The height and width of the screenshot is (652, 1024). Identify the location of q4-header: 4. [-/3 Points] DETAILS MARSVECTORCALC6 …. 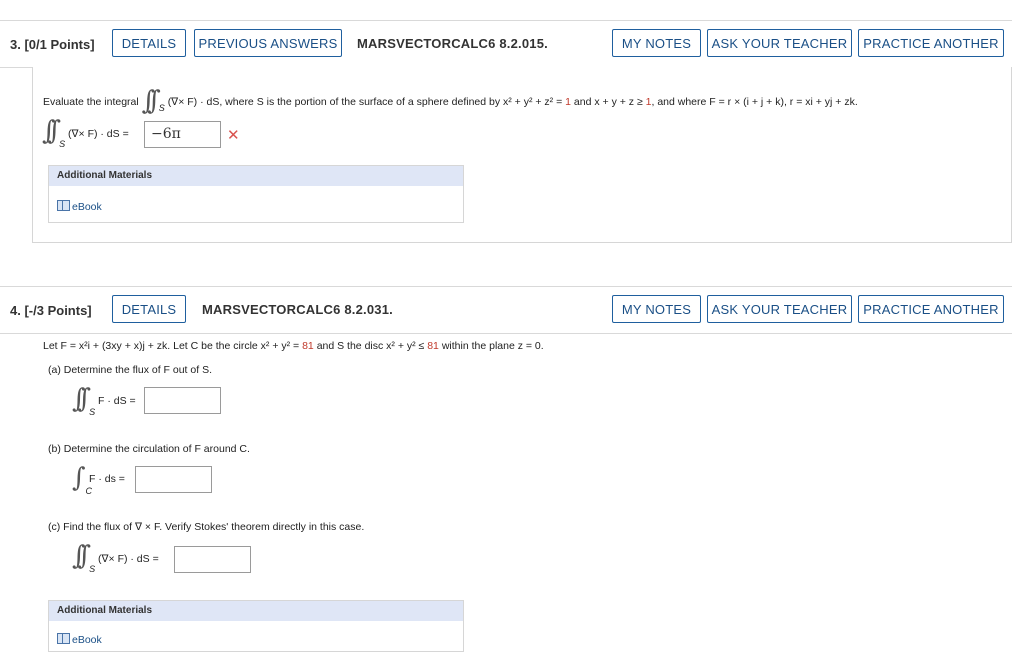
(506, 310).